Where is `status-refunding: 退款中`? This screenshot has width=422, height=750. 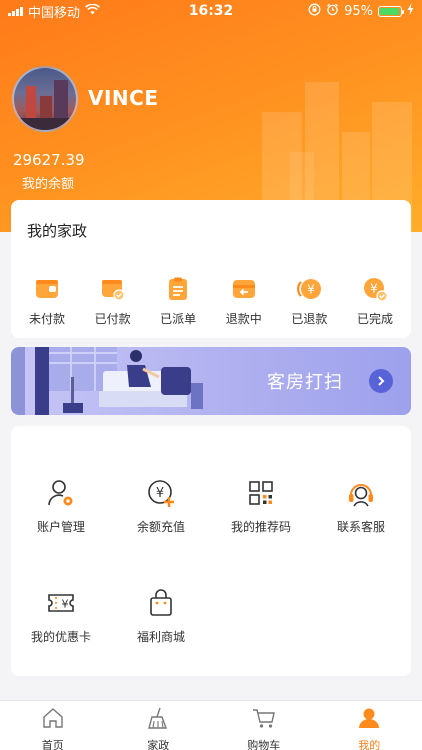
status-refunding: 退款中 is located at coordinates (244, 301).